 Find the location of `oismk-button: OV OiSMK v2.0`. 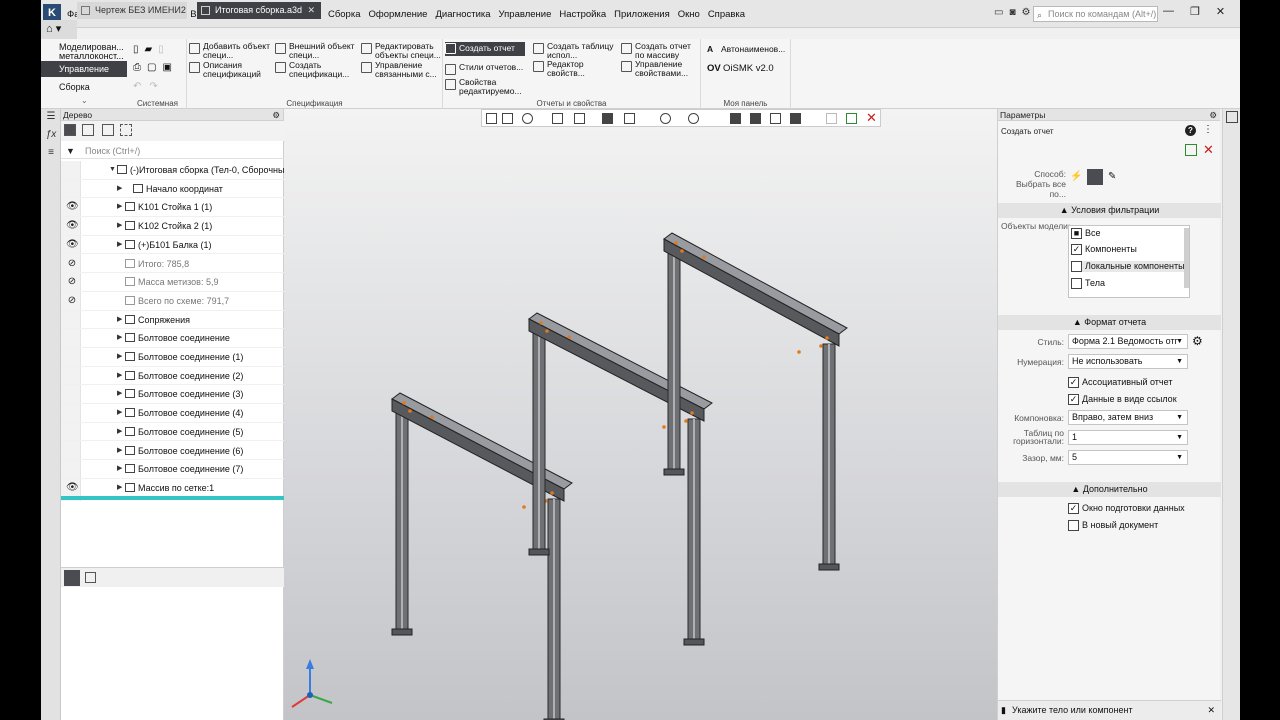

oismk-button: OV OiSMK v2.0 is located at coordinates (749, 69).